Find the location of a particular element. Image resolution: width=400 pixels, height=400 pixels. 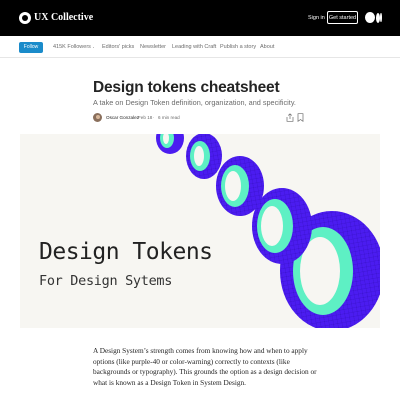

logo-icon is located at coordinates (25, 18).